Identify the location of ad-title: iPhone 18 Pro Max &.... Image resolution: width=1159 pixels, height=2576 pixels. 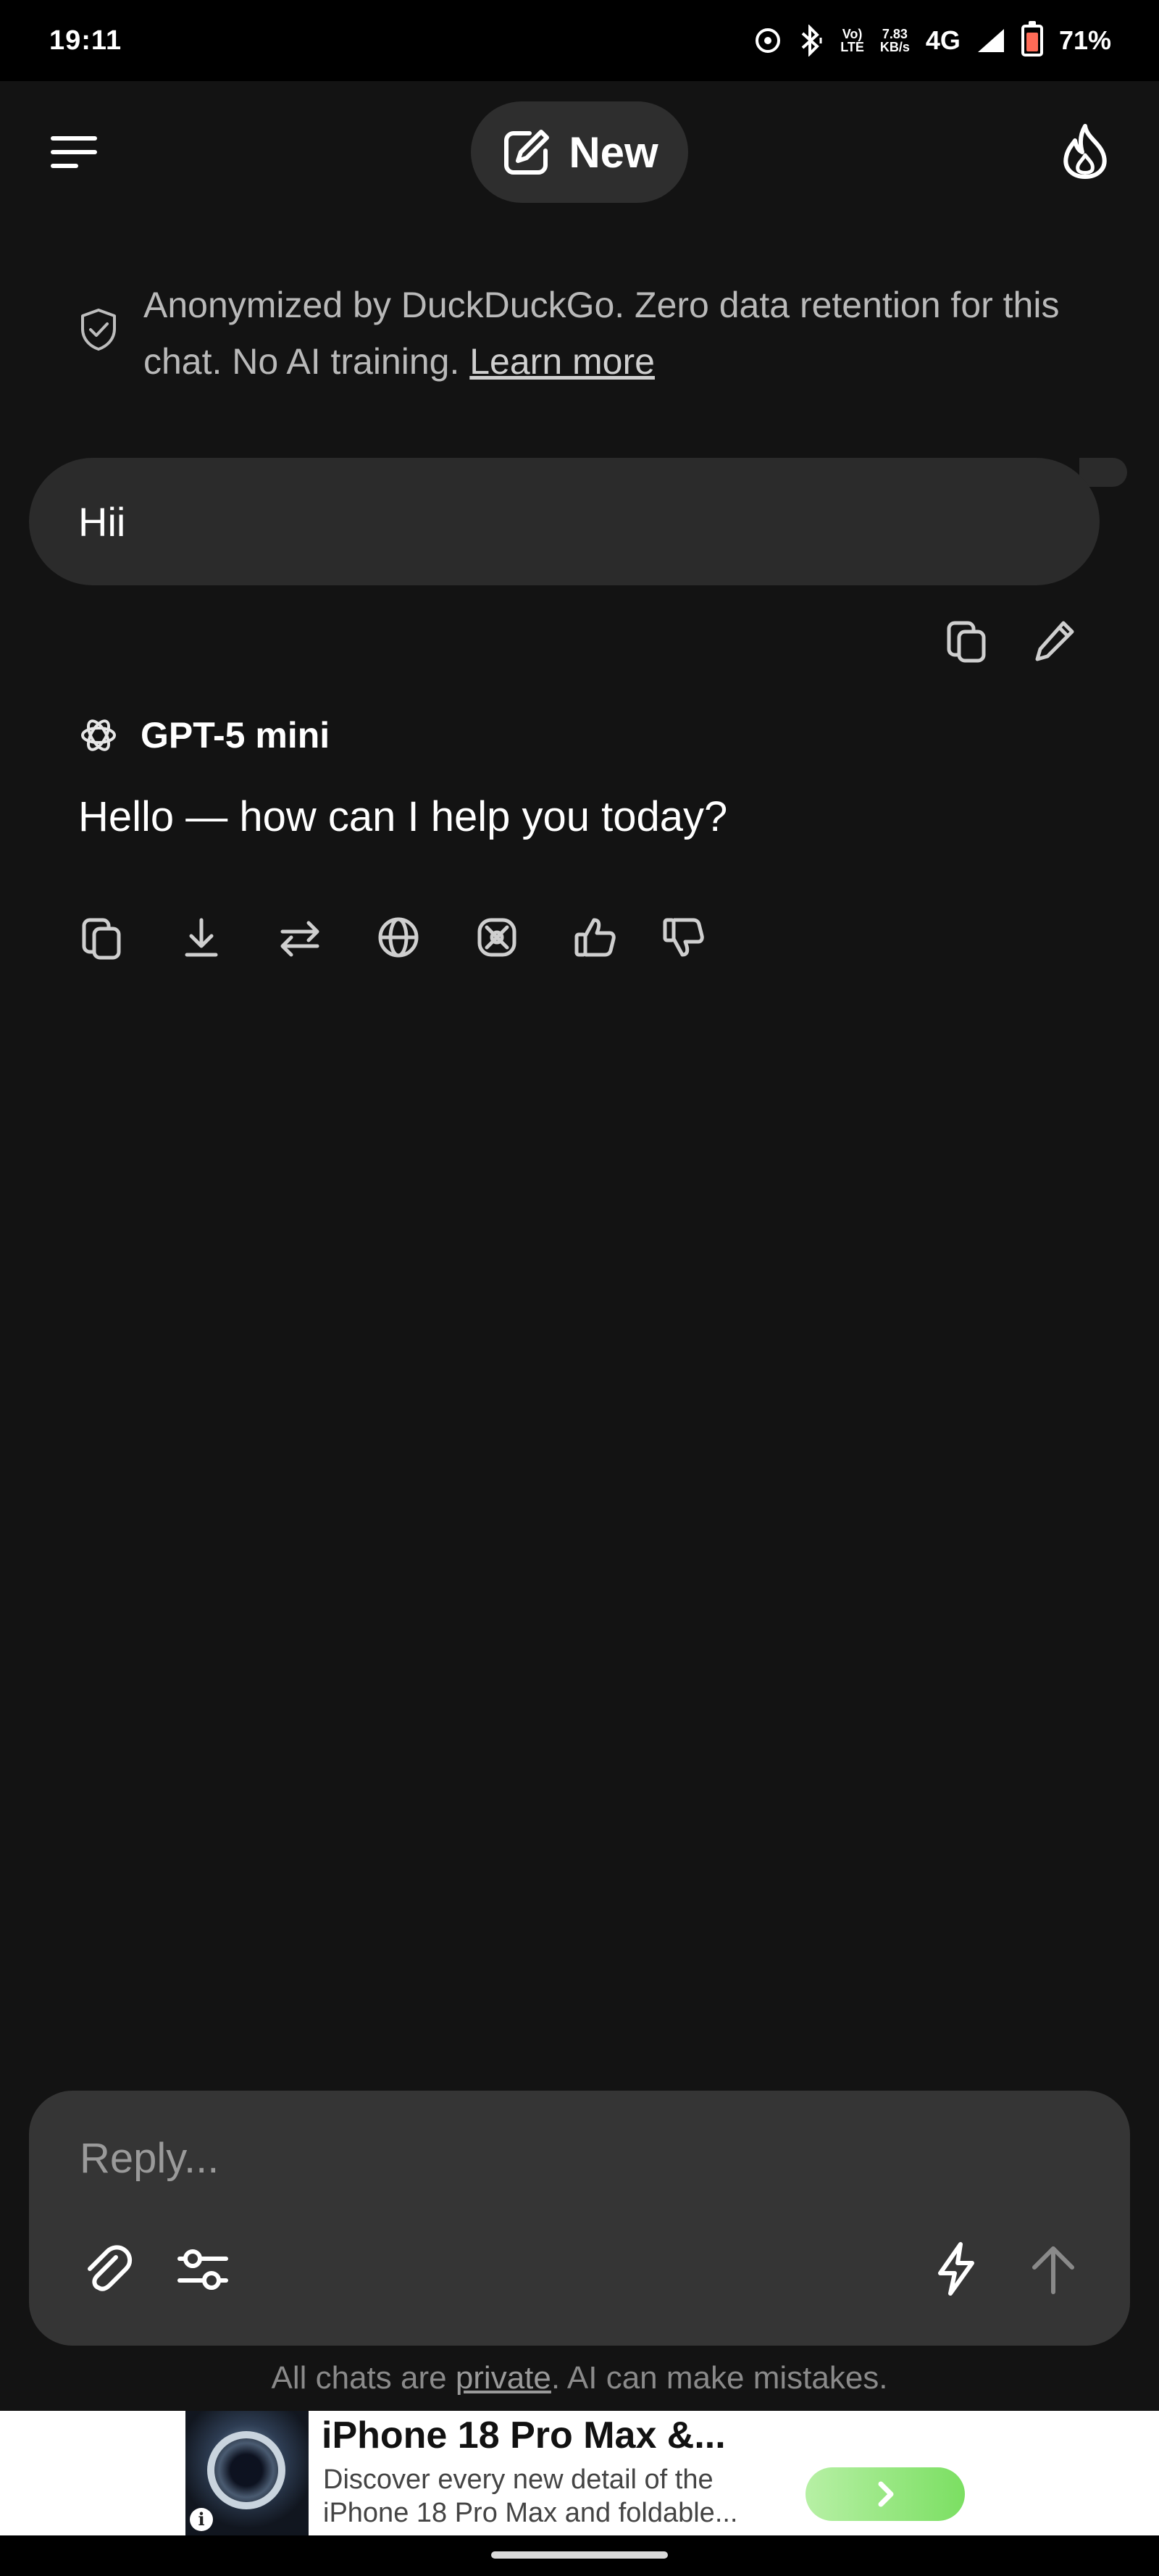
(524, 2435).